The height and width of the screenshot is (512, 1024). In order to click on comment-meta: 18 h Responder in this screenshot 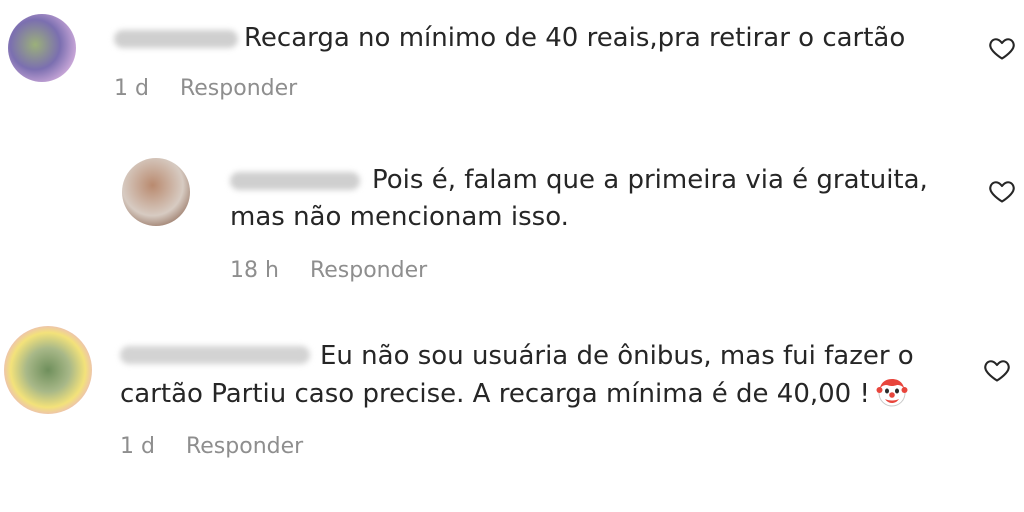, I will do `click(328, 270)`.